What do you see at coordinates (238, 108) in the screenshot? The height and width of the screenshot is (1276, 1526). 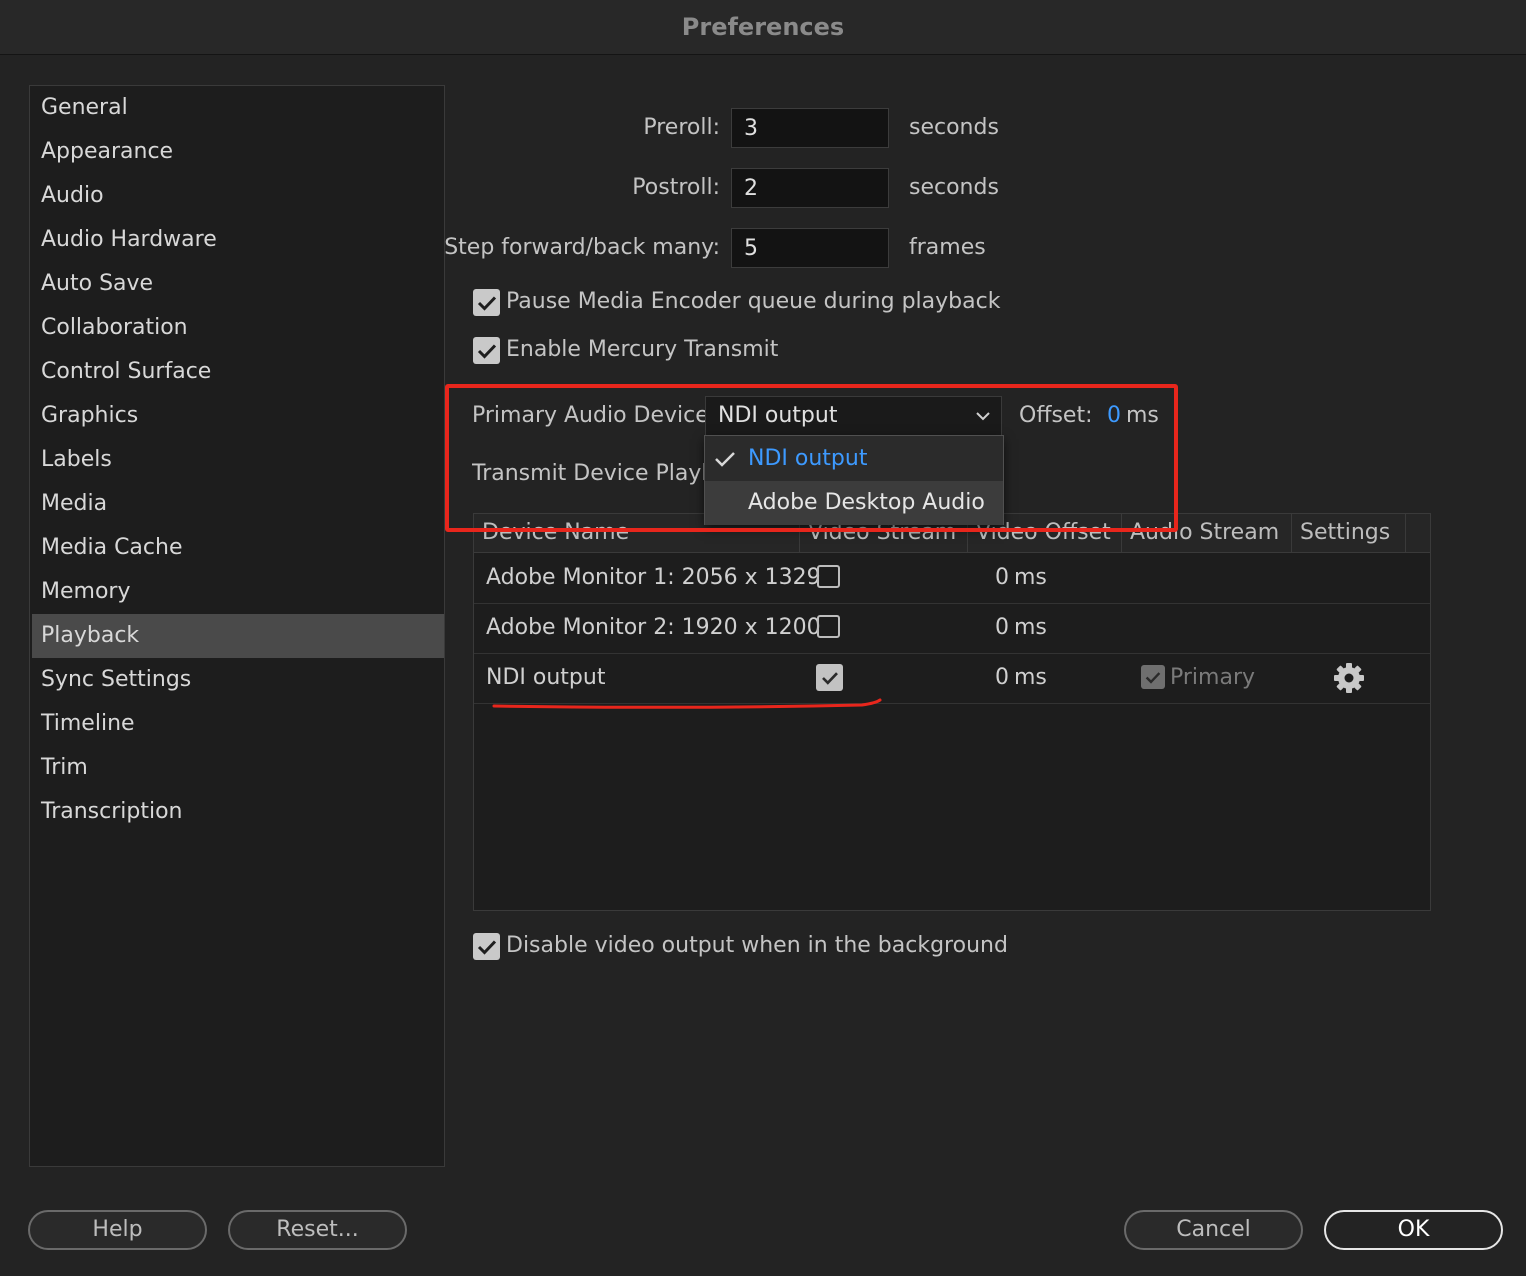 I see `sidebar-item-general: General` at bounding box center [238, 108].